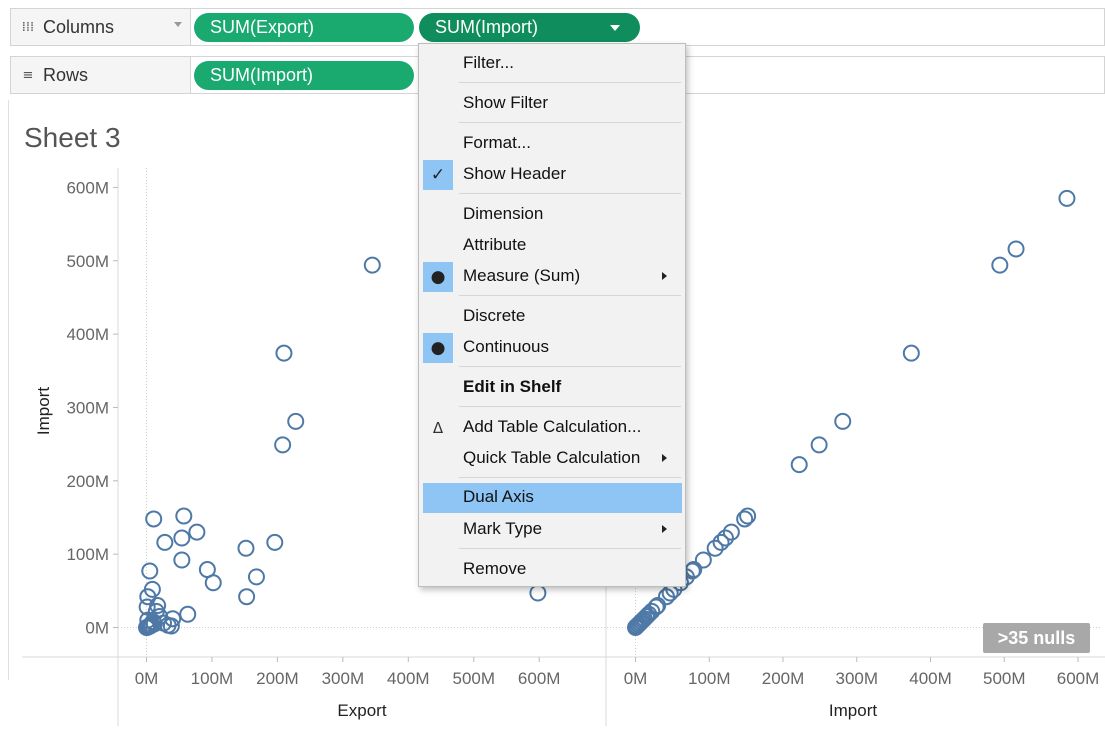 This screenshot has height=736, width=1105. Describe the element at coordinates (498, 496) in the screenshot. I see `menu-item-label: Dual Axis` at that location.